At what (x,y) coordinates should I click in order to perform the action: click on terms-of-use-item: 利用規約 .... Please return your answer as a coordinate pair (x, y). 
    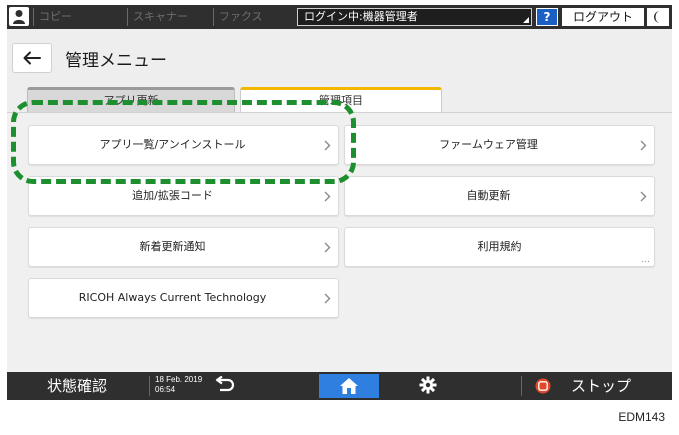
    Looking at the image, I should click on (499, 247).